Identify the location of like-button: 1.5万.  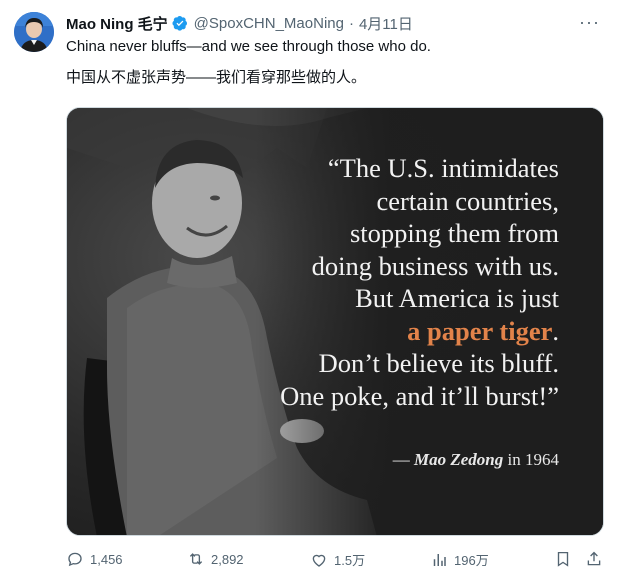
(337, 559).